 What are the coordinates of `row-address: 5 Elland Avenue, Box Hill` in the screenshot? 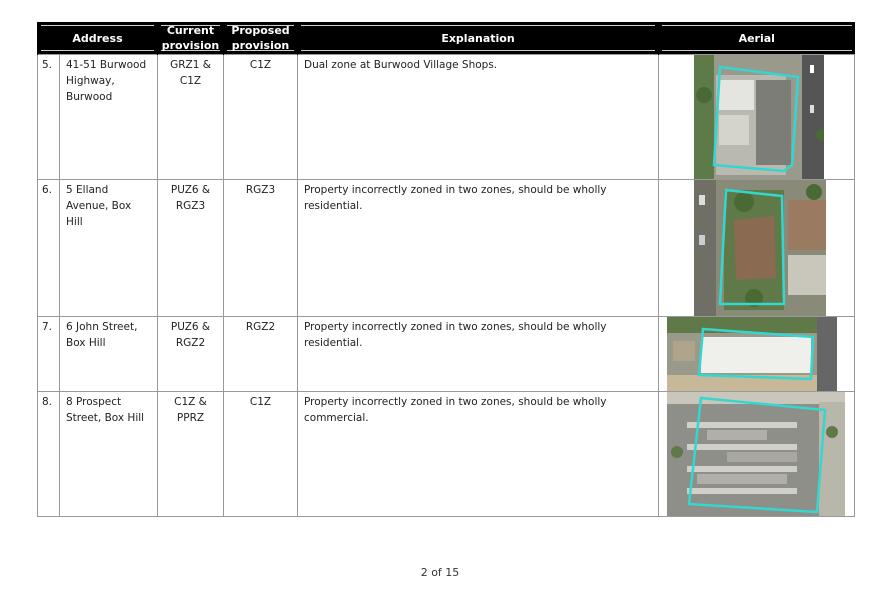 It's located at (108, 248).